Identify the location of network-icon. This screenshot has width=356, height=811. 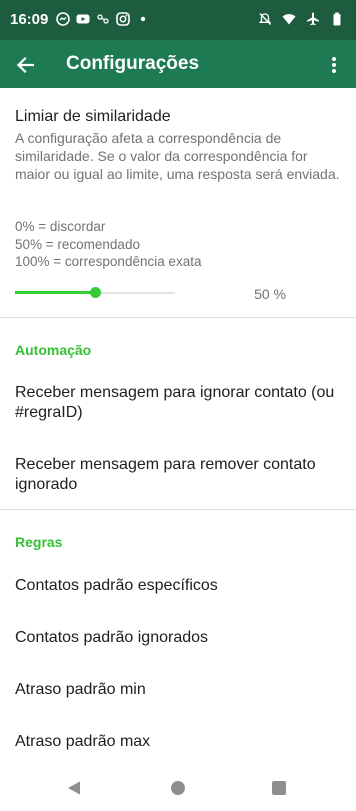
(103, 19).